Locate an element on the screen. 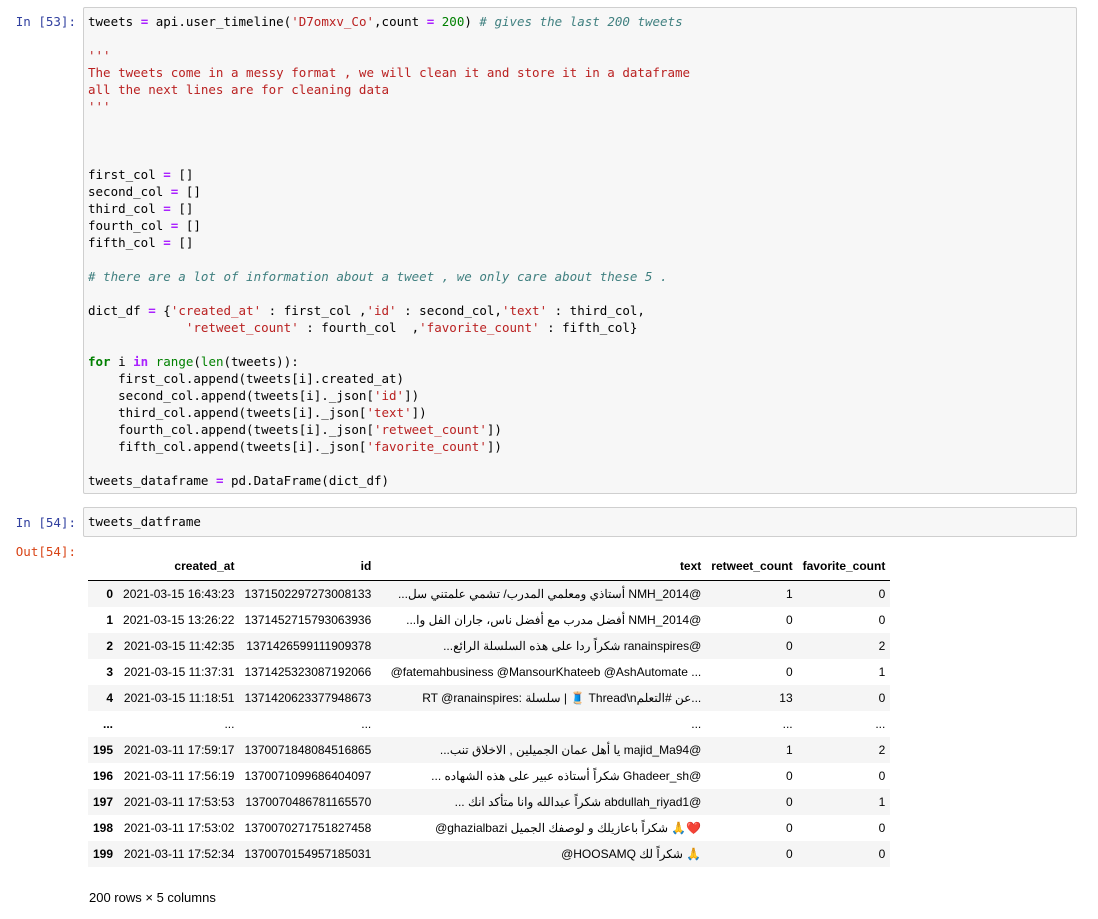 The image size is (1098, 919). code-token: first_col is located at coordinates (126, 174).